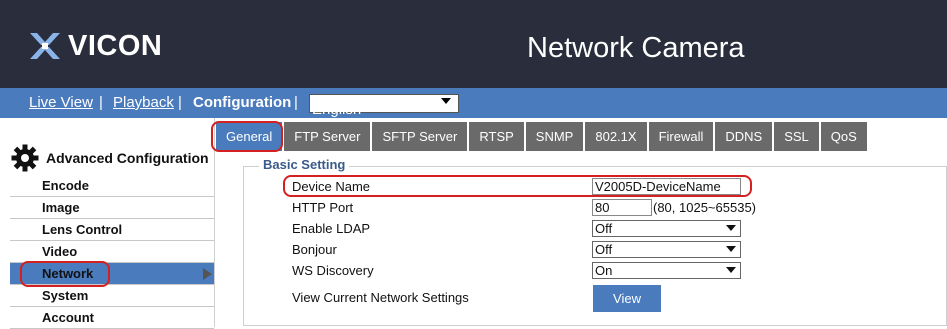 The width and height of the screenshot is (947, 329). I want to click on sidebar-item-lens-control: Lens Control, so click(112, 230).